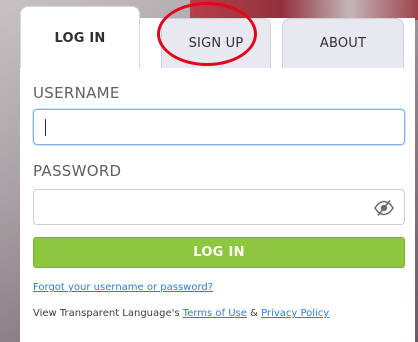  What do you see at coordinates (254, 313) in the screenshot?
I see `legal-ampersand: &` at bounding box center [254, 313].